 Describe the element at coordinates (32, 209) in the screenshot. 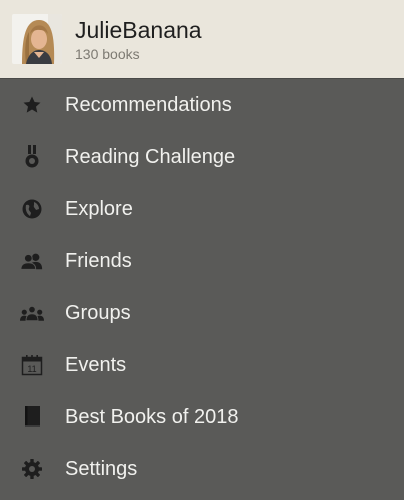

I see `globe-icon` at that location.